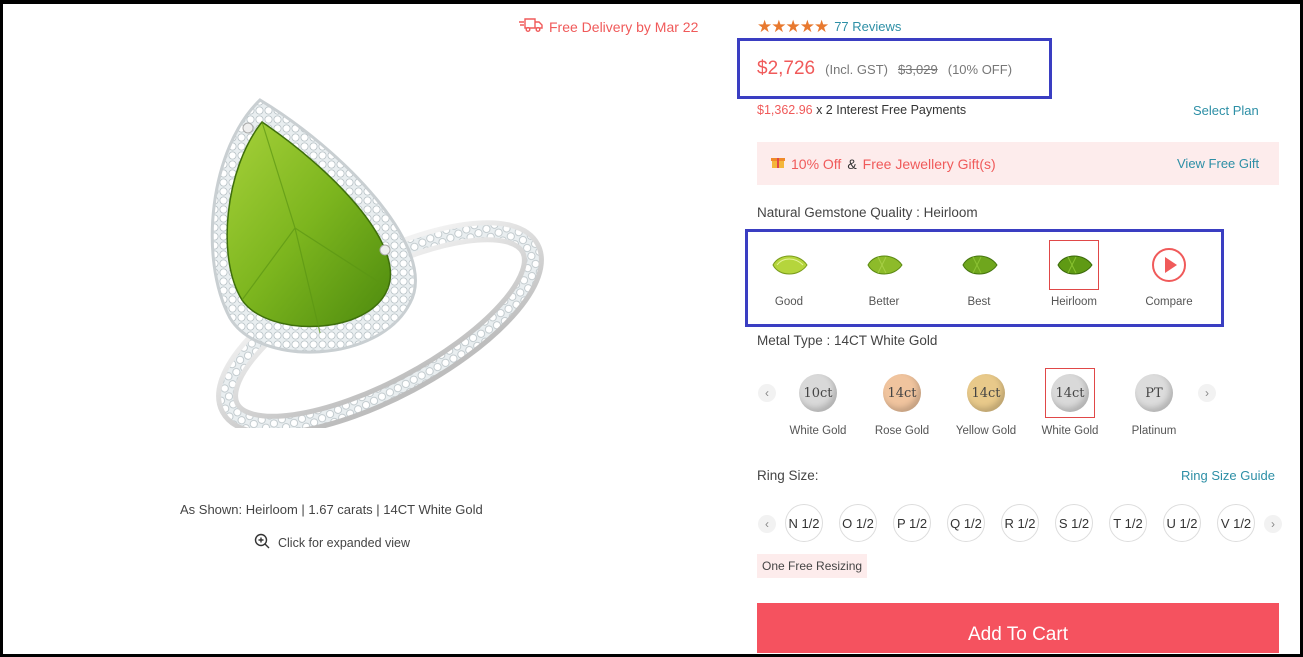 Image resolution: width=1303 pixels, height=657 pixels. What do you see at coordinates (767, 393) in the screenshot?
I see `metal-prev-arrow: ‹` at bounding box center [767, 393].